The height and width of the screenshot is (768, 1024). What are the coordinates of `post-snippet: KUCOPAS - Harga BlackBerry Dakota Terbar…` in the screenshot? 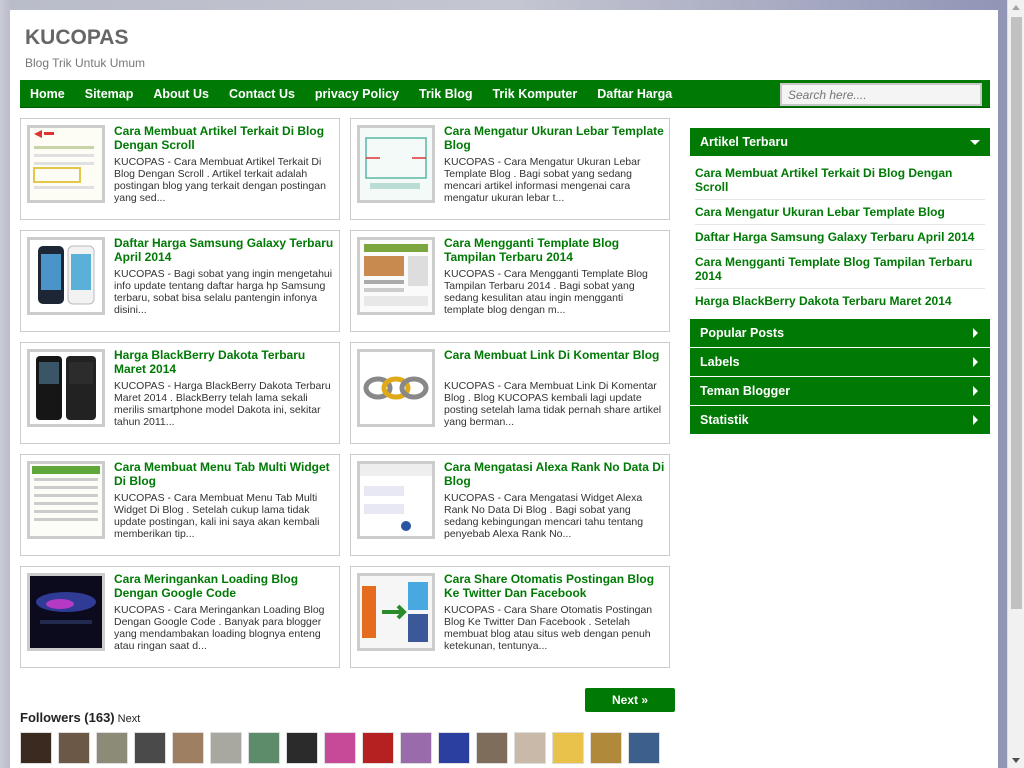 It's located at (222, 404).